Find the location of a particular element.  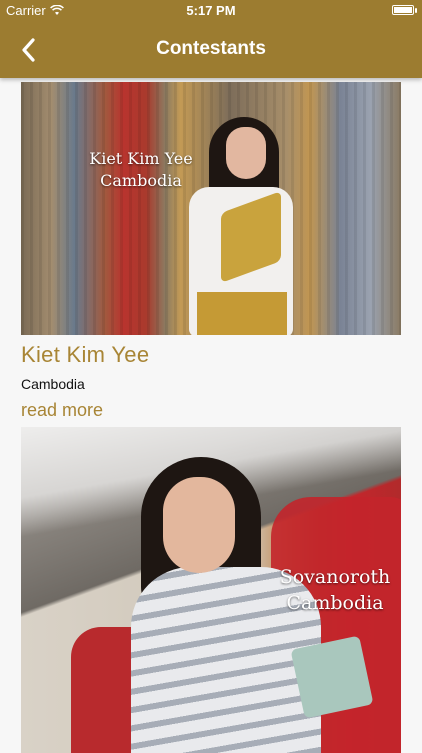

page-title: Contestants is located at coordinates (211, 48).